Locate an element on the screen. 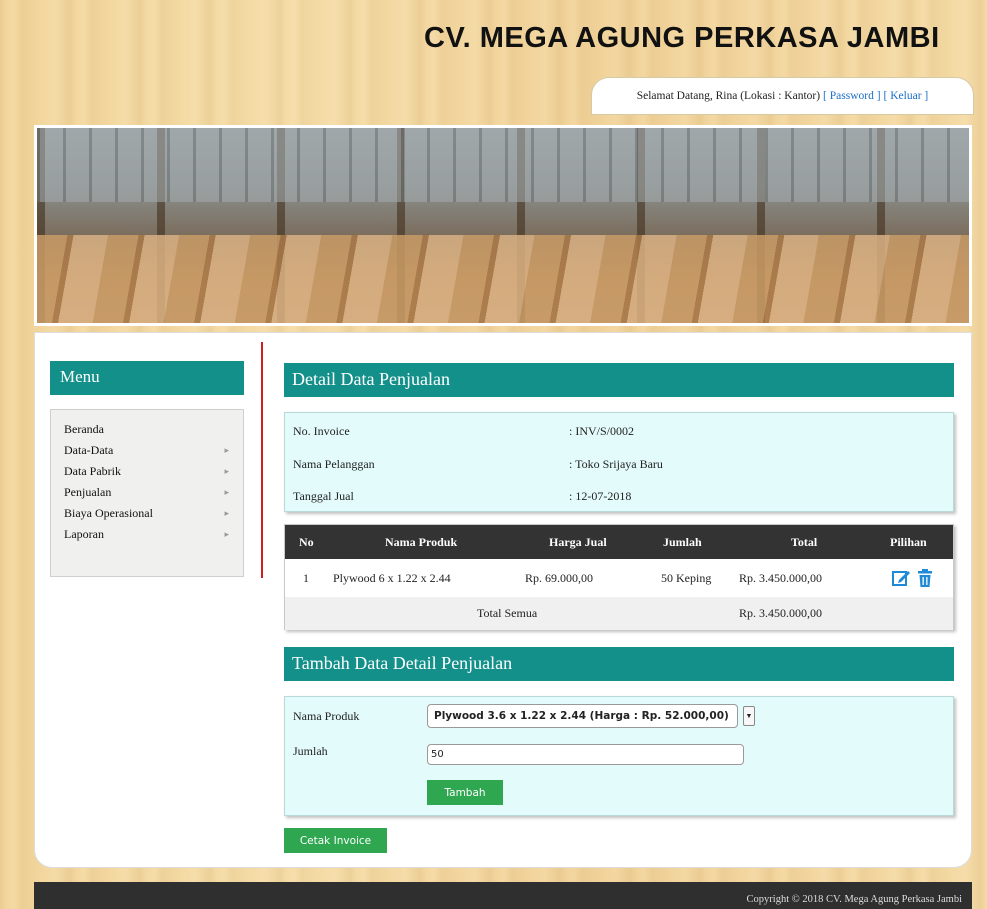 The image size is (987, 909). qty-input: 50 is located at coordinates (585, 754).